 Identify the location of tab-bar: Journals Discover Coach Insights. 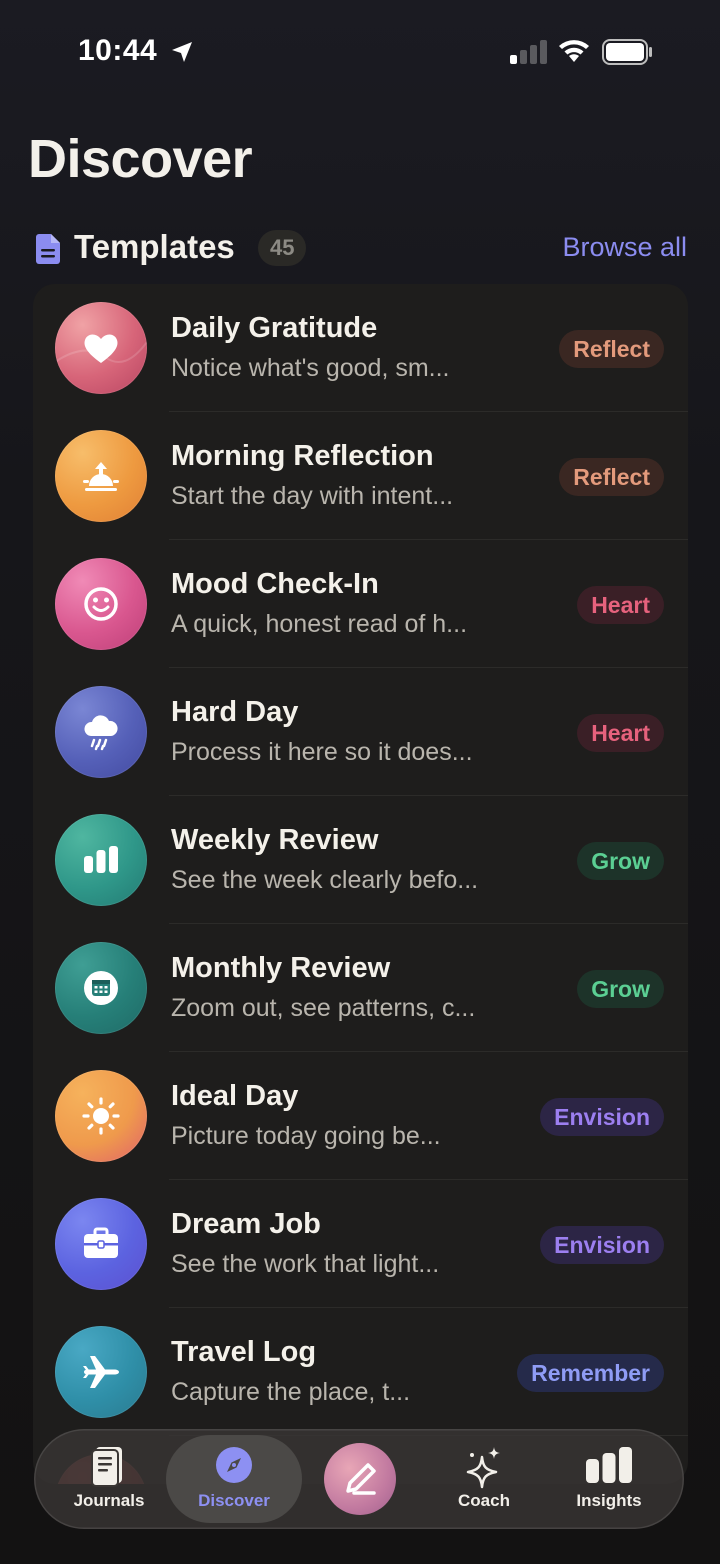
(359, 1479).